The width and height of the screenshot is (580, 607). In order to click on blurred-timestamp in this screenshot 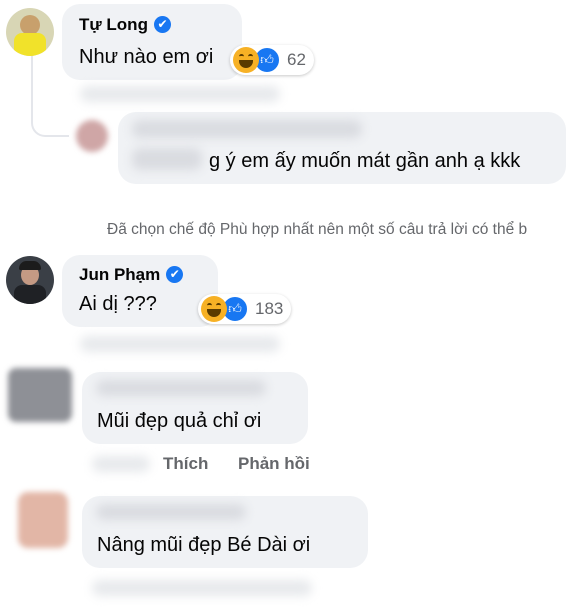, I will do `click(121, 464)`.